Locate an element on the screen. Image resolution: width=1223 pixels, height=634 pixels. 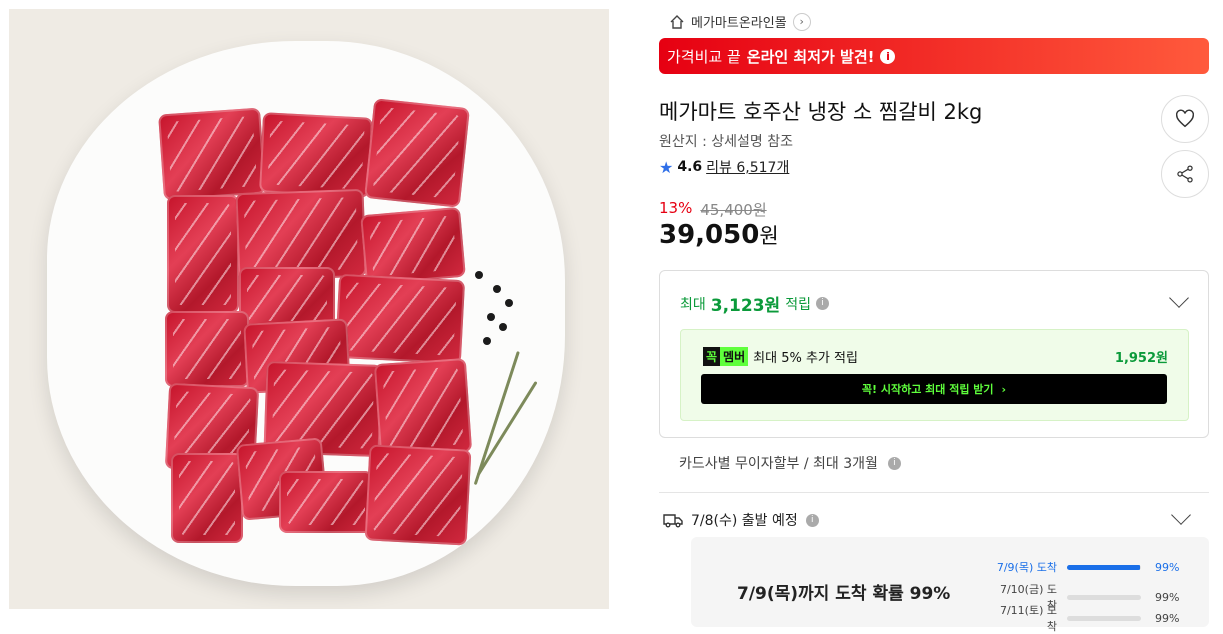
truck-icon is located at coordinates (673, 521).